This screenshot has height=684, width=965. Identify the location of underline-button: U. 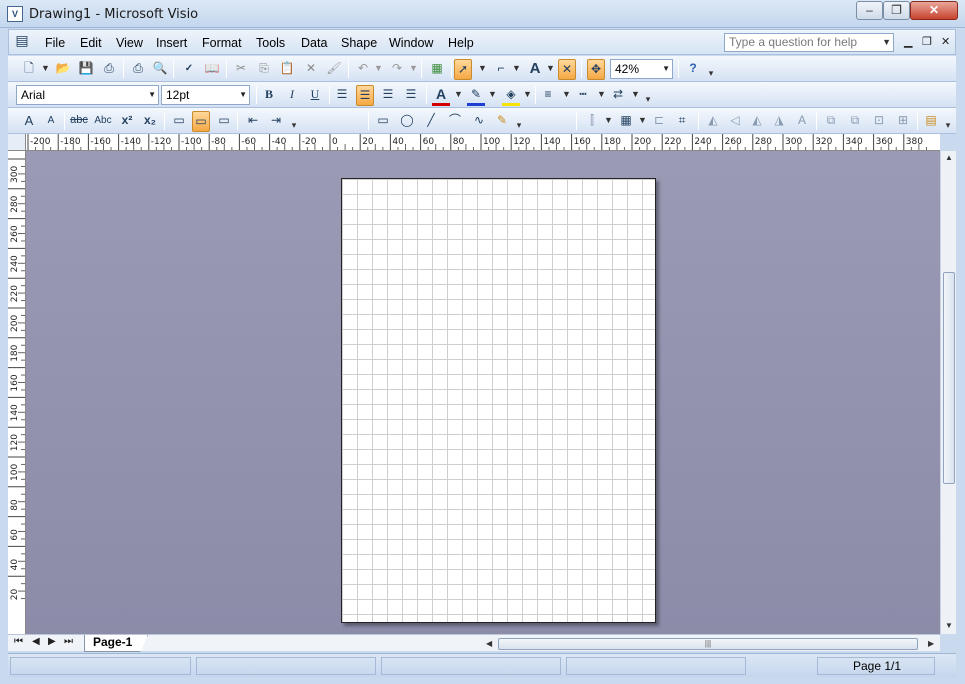
(315, 95).